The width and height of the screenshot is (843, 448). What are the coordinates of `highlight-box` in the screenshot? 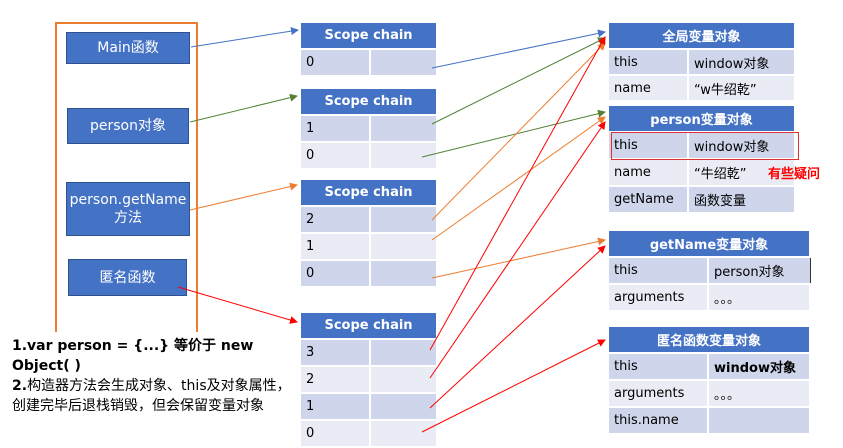 It's located at (705, 146).